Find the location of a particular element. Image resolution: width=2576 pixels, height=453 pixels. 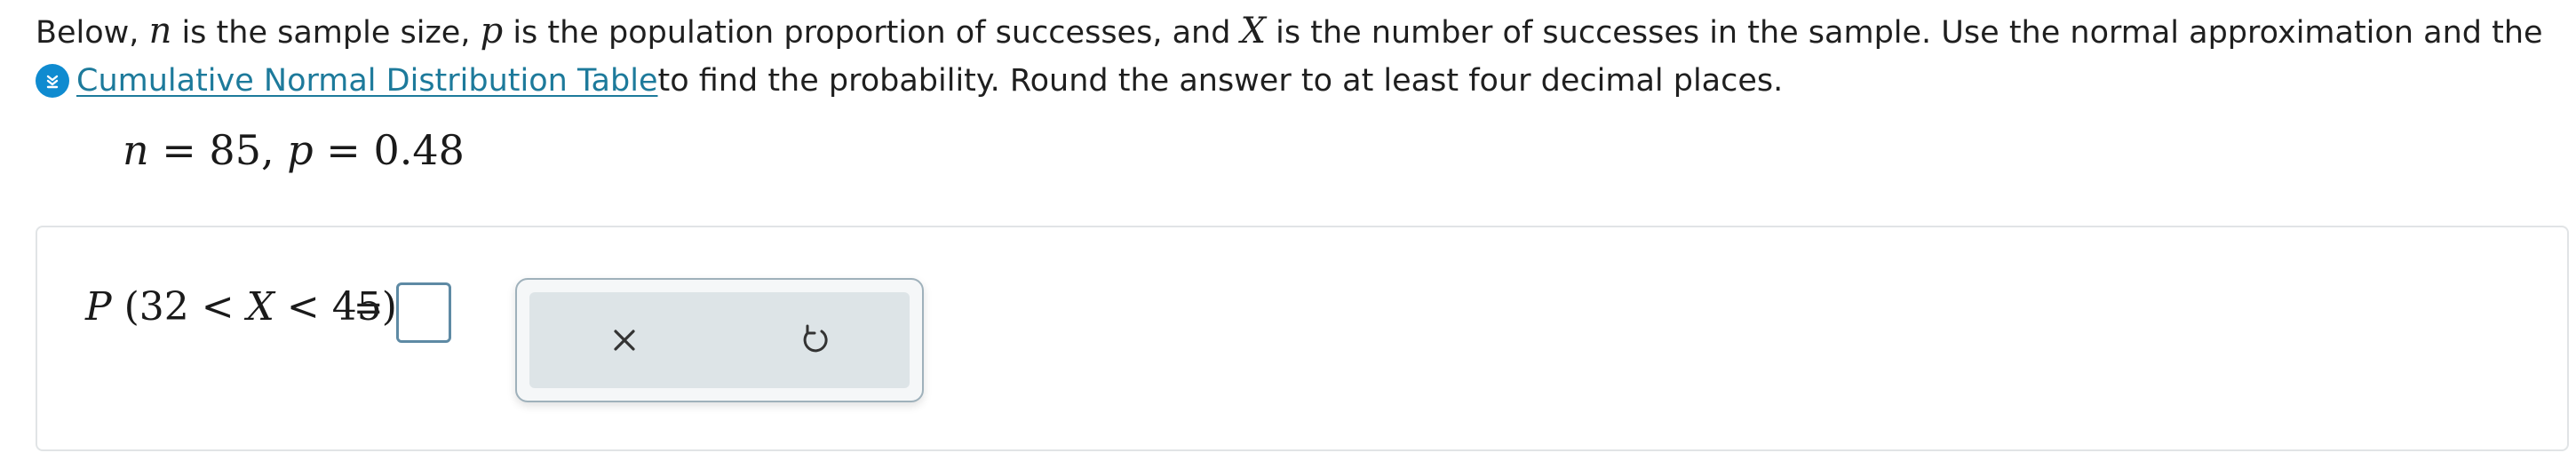

given-p-value: = 0.48 is located at coordinates (389, 150).